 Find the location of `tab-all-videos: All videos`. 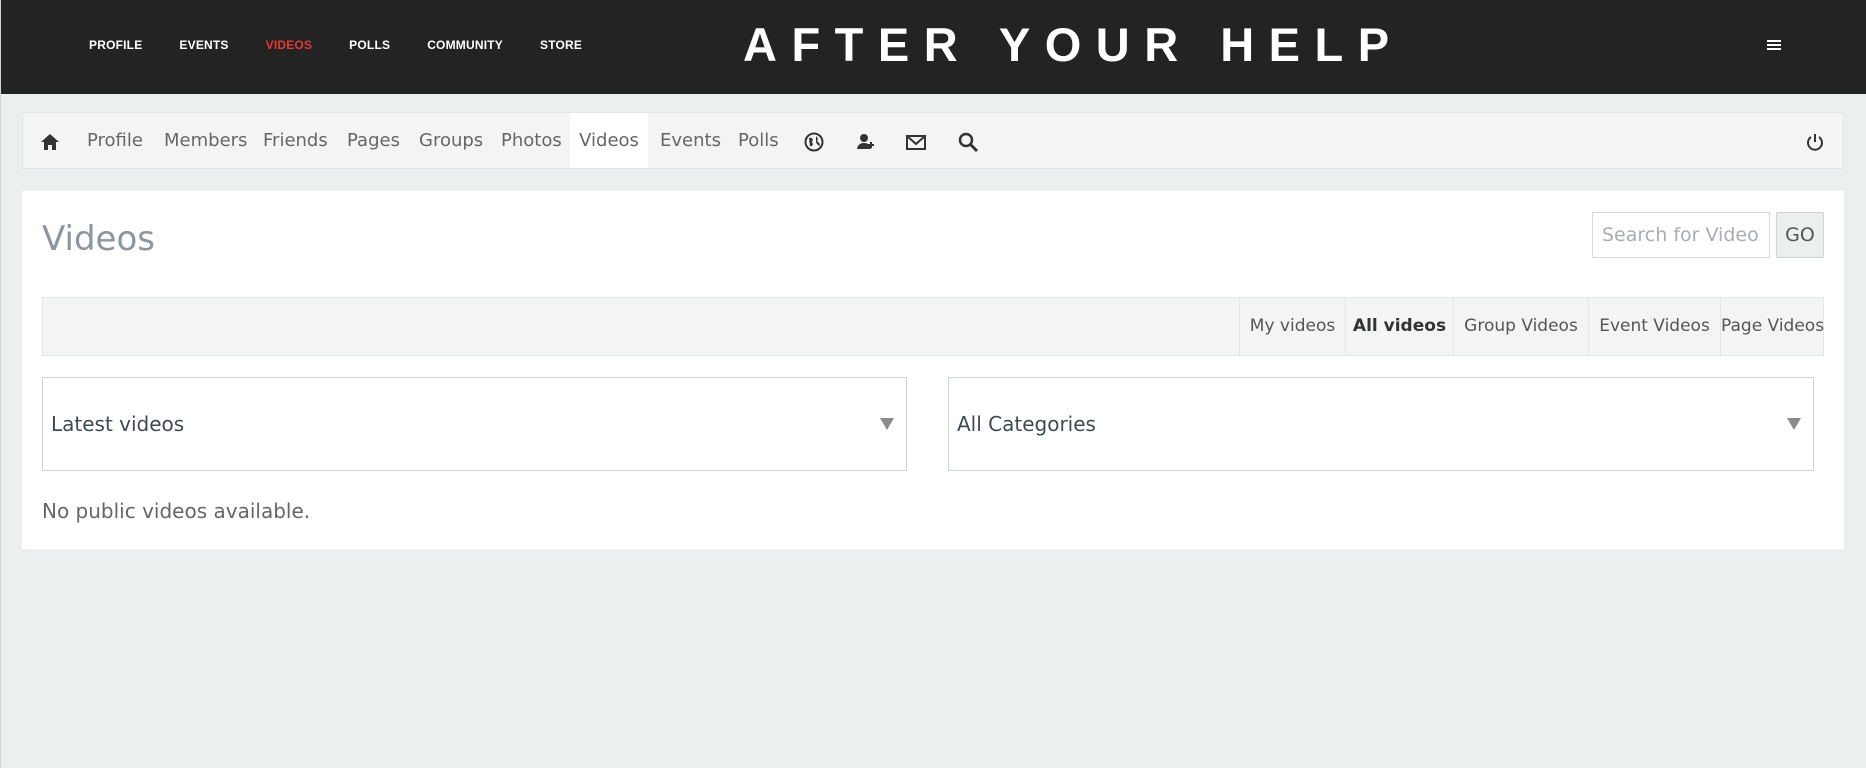

tab-all-videos: All videos is located at coordinates (1399, 326).